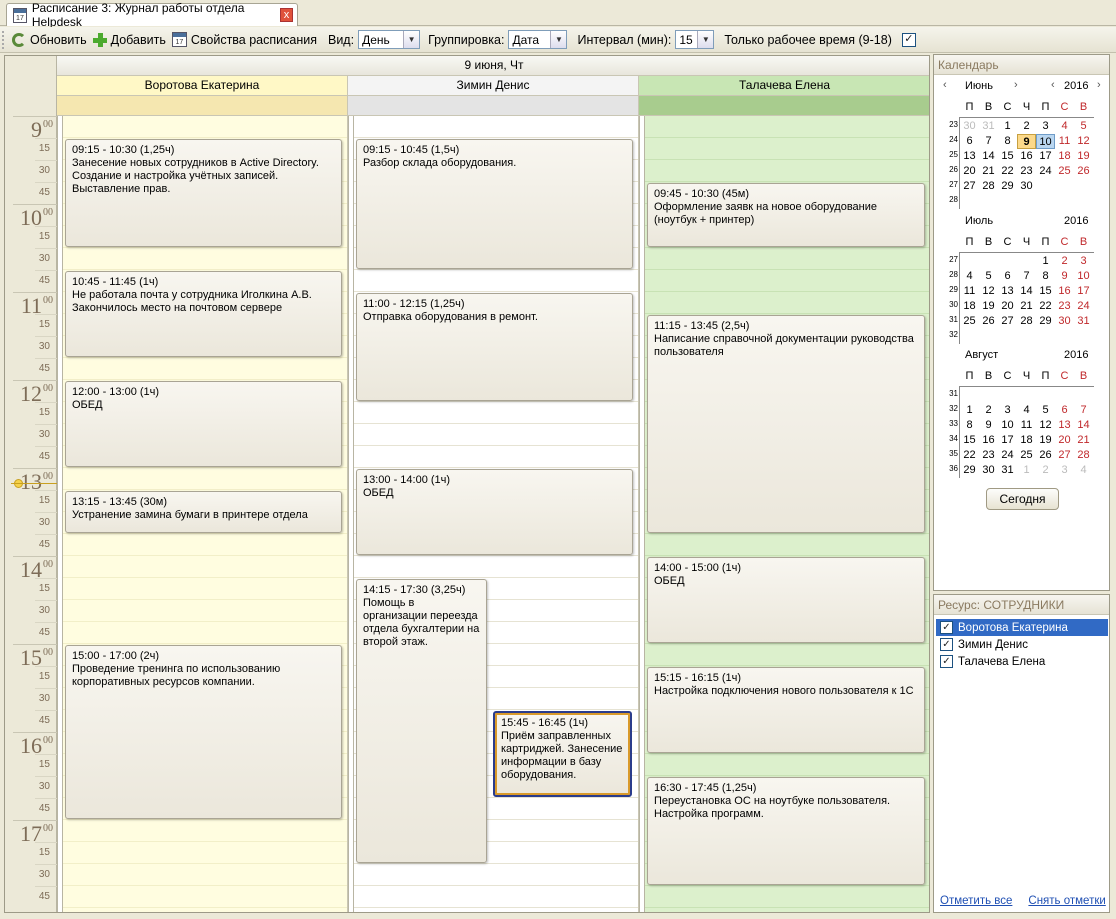  Describe the element at coordinates (493, 86) in the screenshot. I see `resource-header: Зимин Денис` at that location.